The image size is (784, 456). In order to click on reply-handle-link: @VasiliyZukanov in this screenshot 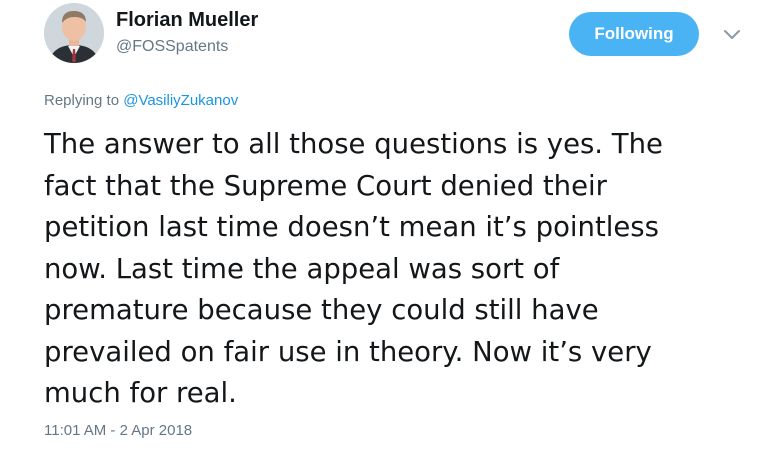, I will do `click(180, 100)`.